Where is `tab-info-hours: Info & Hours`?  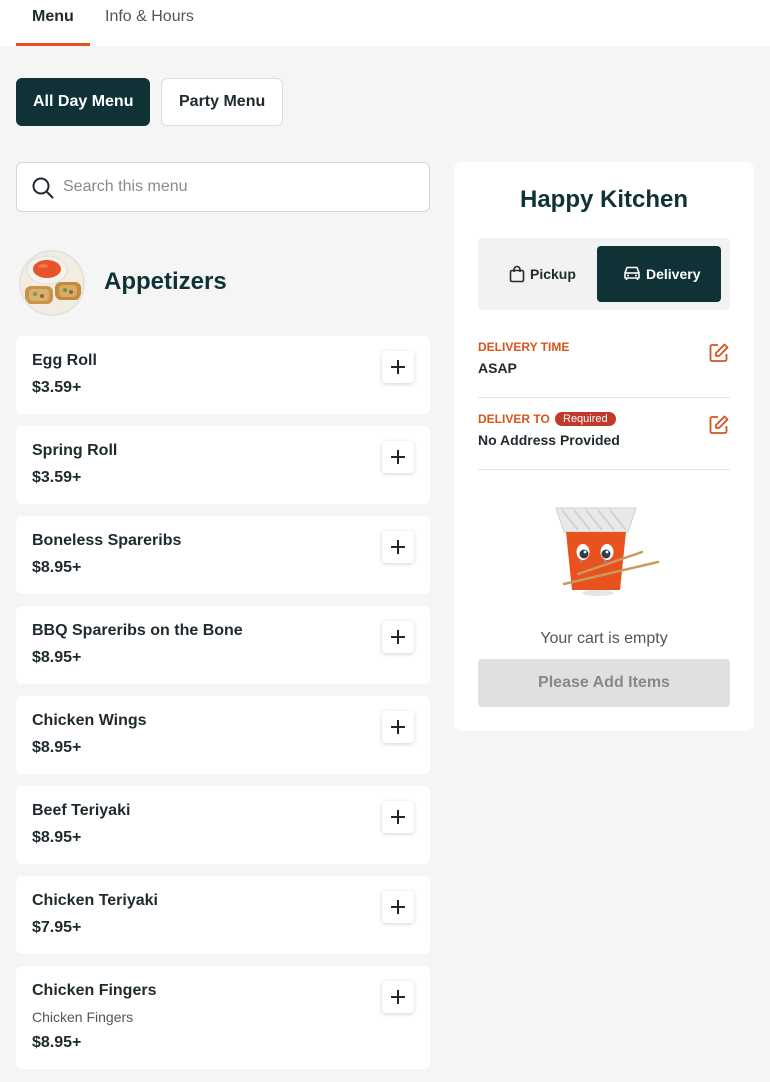
tab-info-hours: Info & Hours is located at coordinates (149, 23).